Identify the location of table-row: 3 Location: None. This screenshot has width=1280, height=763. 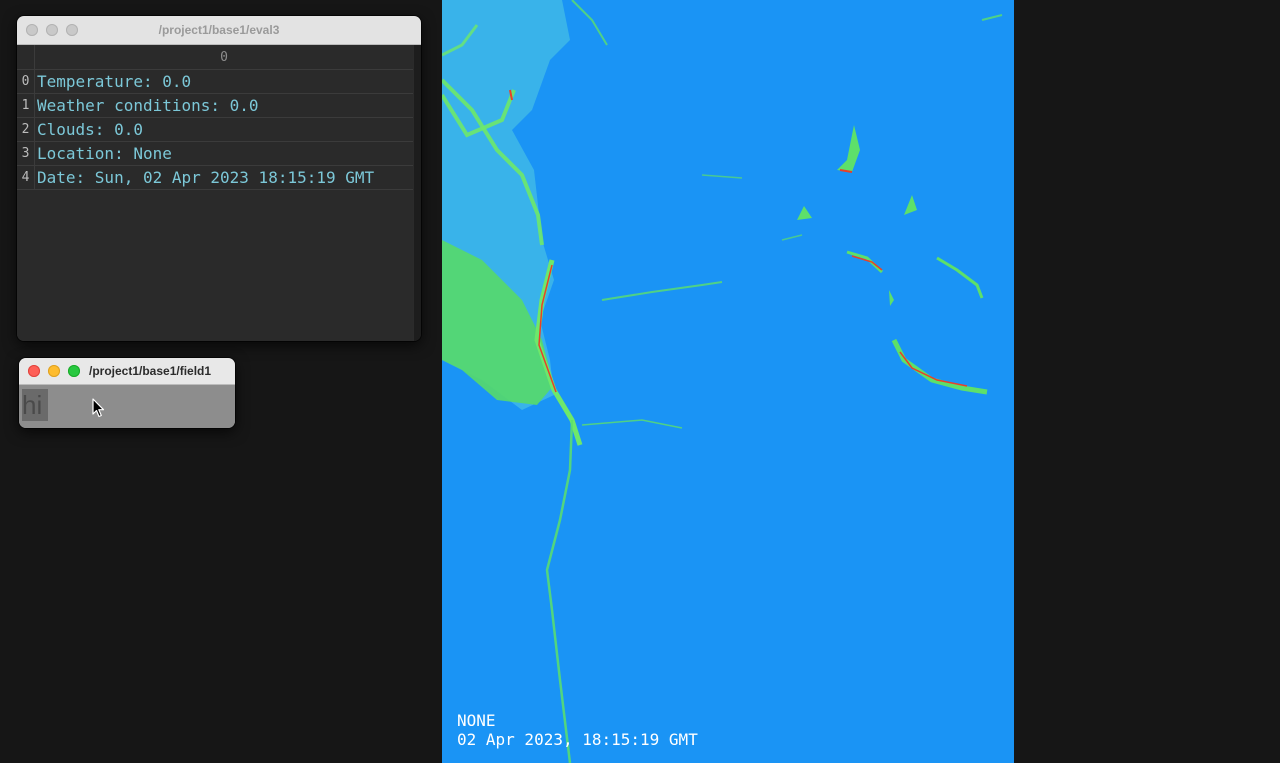
(215, 154).